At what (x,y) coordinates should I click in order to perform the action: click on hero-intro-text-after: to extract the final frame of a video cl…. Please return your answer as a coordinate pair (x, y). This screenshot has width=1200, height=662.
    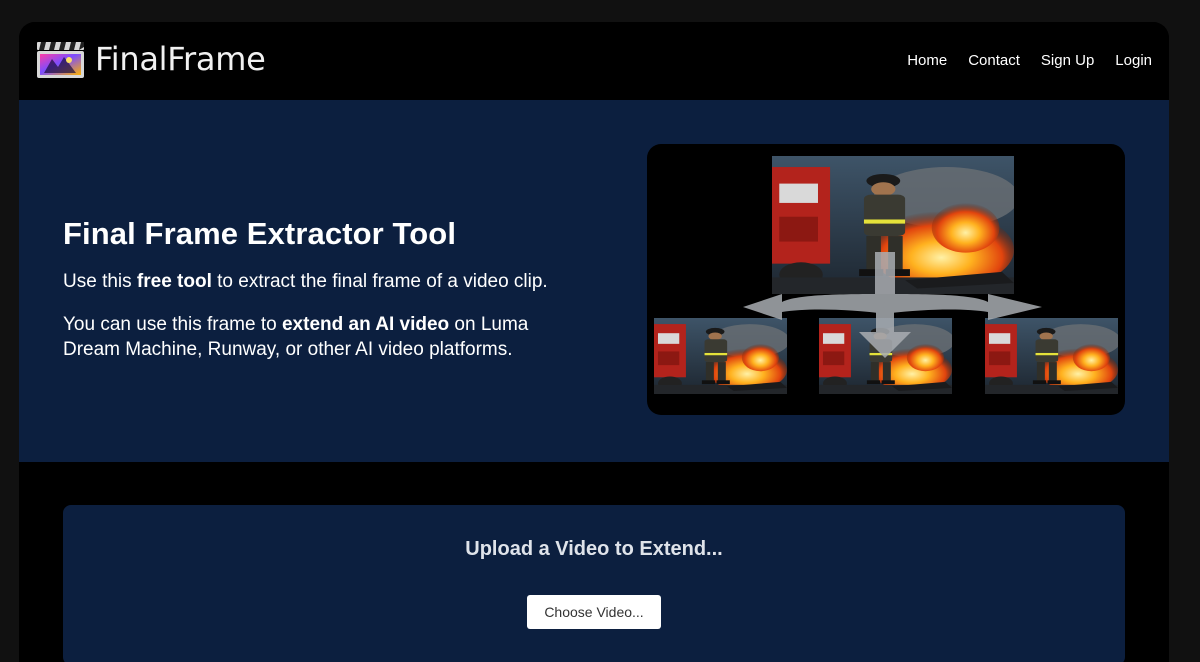
    Looking at the image, I should click on (379, 281).